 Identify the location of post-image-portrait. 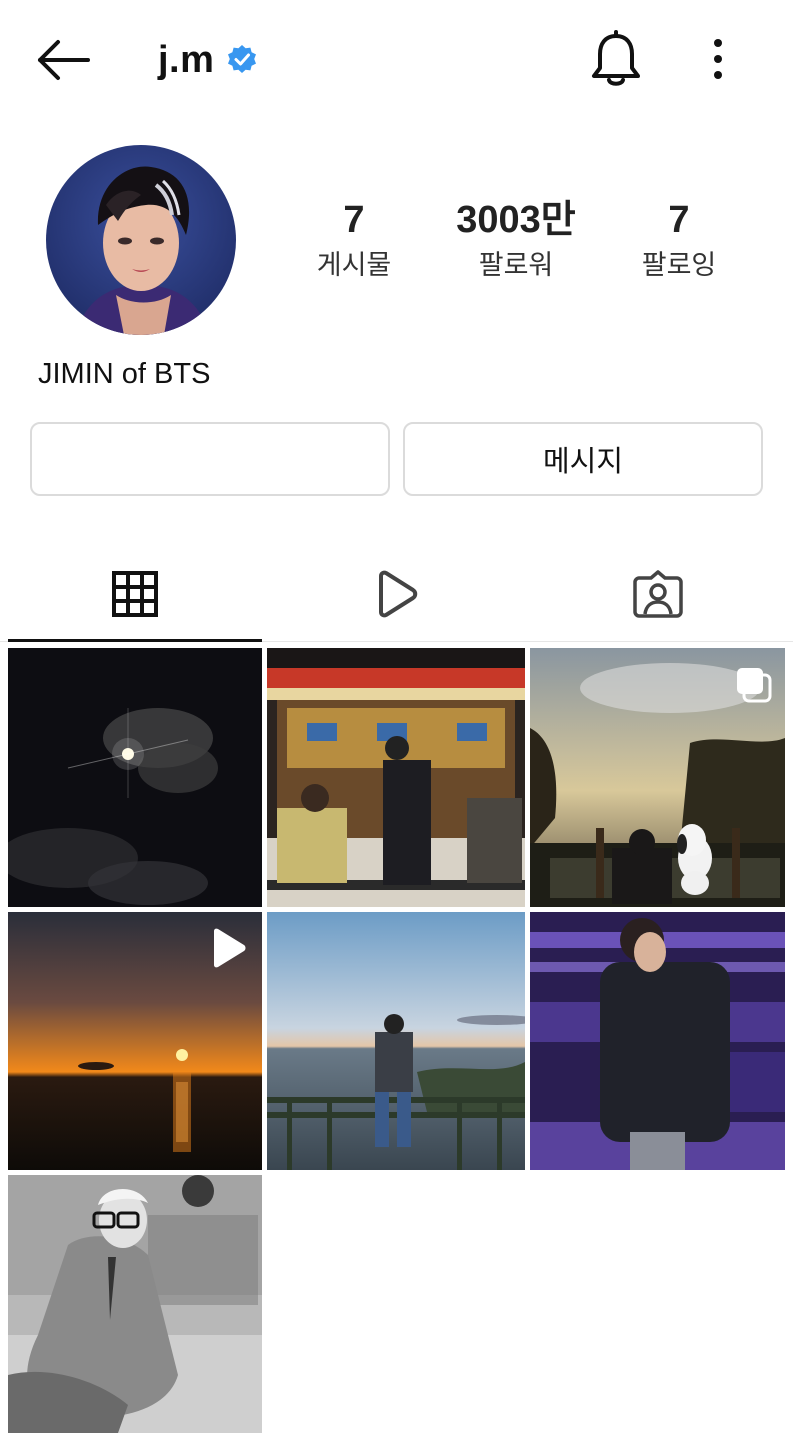
(135, 1304).